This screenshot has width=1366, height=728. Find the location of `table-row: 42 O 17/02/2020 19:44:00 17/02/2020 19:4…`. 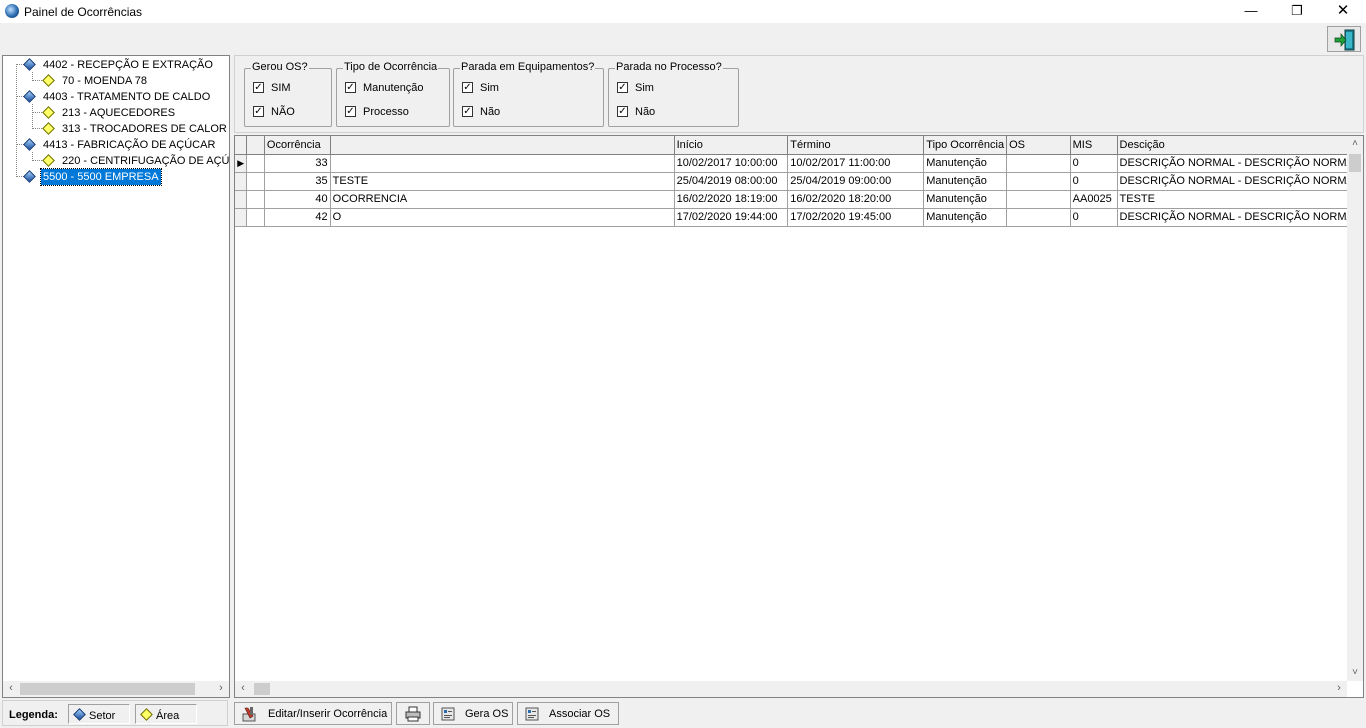

table-row: 42 O 17/02/2020 19:44:00 17/02/2020 19:4… is located at coordinates (799, 217).